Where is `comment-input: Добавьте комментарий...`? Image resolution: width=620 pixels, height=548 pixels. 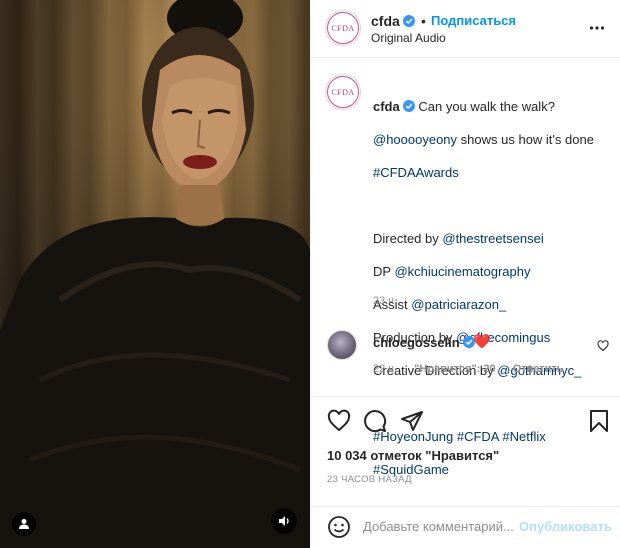
comment-input: Добавьте комментарий... is located at coordinates (438, 526).